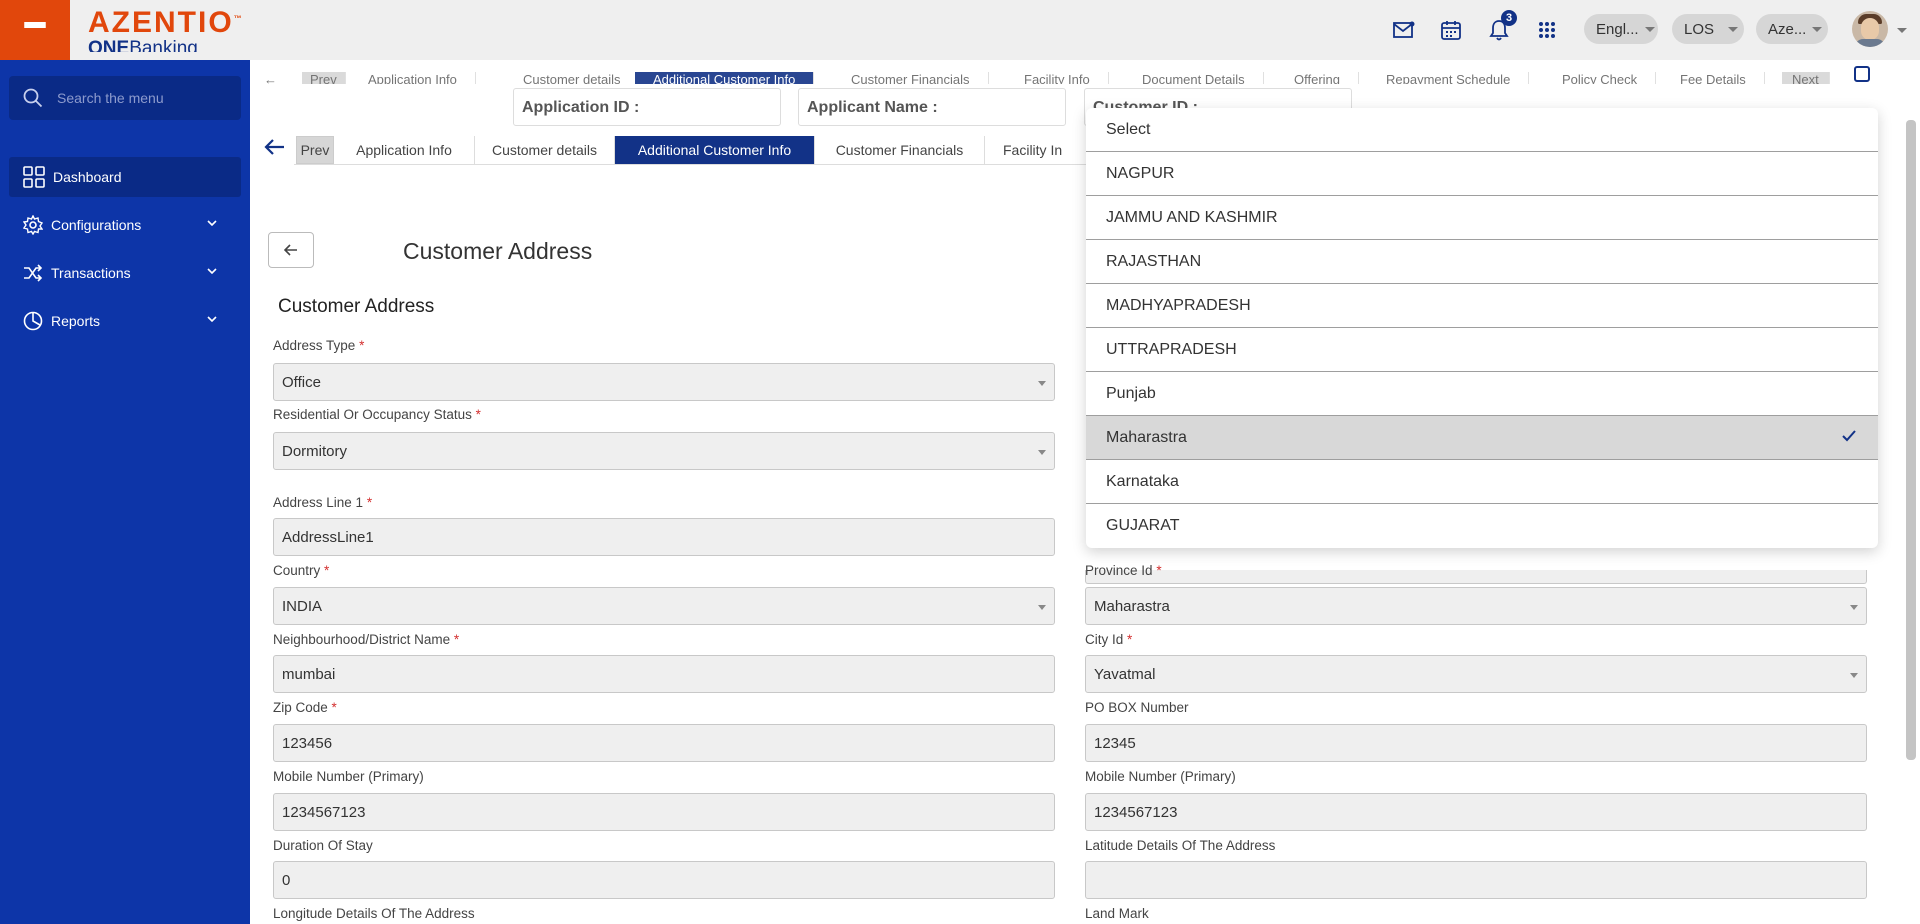 The height and width of the screenshot is (924, 1920). I want to click on page-scrollbar, so click(1911, 440).